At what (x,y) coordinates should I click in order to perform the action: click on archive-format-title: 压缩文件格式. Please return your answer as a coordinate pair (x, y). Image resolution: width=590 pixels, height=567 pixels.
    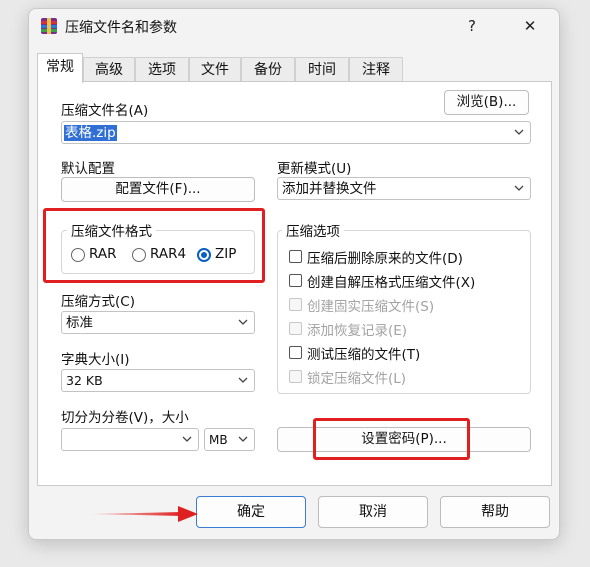
    Looking at the image, I should click on (111, 230).